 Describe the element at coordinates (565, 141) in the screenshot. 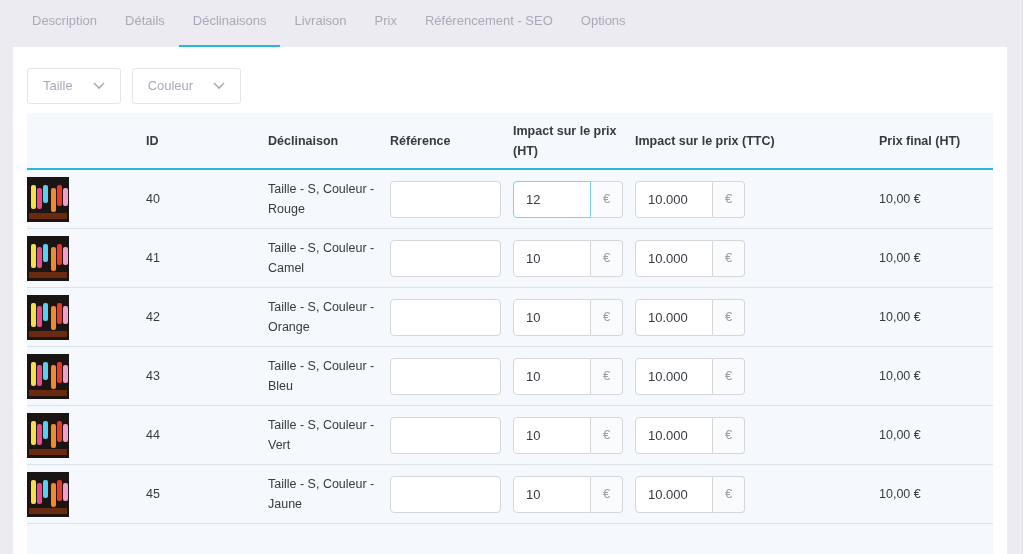

I see `column-header: Impact sur le prix (HT)` at that location.